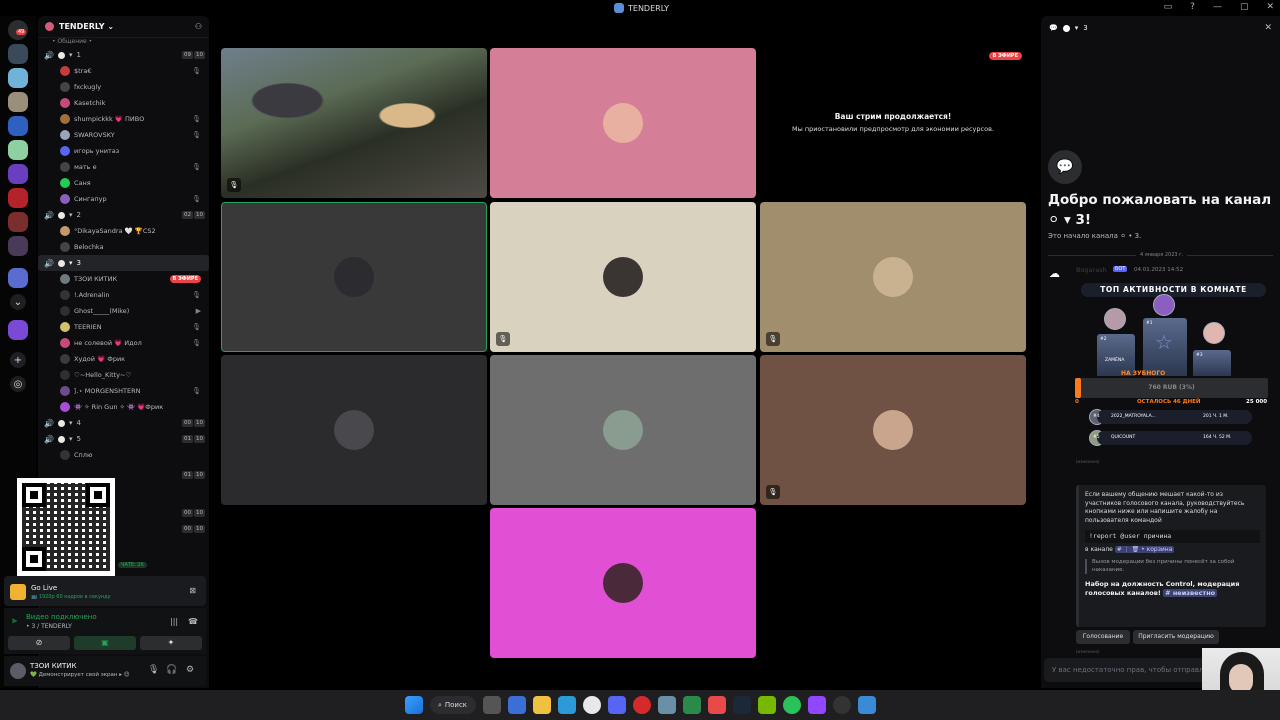  I want to click on dm-badge: 49, so click(21, 32).